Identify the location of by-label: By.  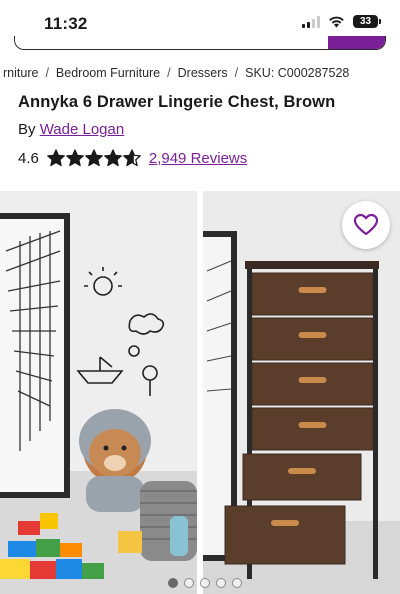
(27, 129).